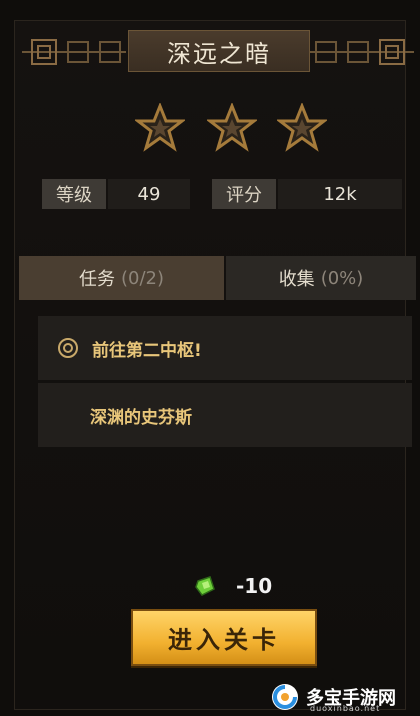 The width and height of the screenshot is (420, 716). What do you see at coordinates (149, 194) in the screenshot?
I see `level-value: 49` at bounding box center [149, 194].